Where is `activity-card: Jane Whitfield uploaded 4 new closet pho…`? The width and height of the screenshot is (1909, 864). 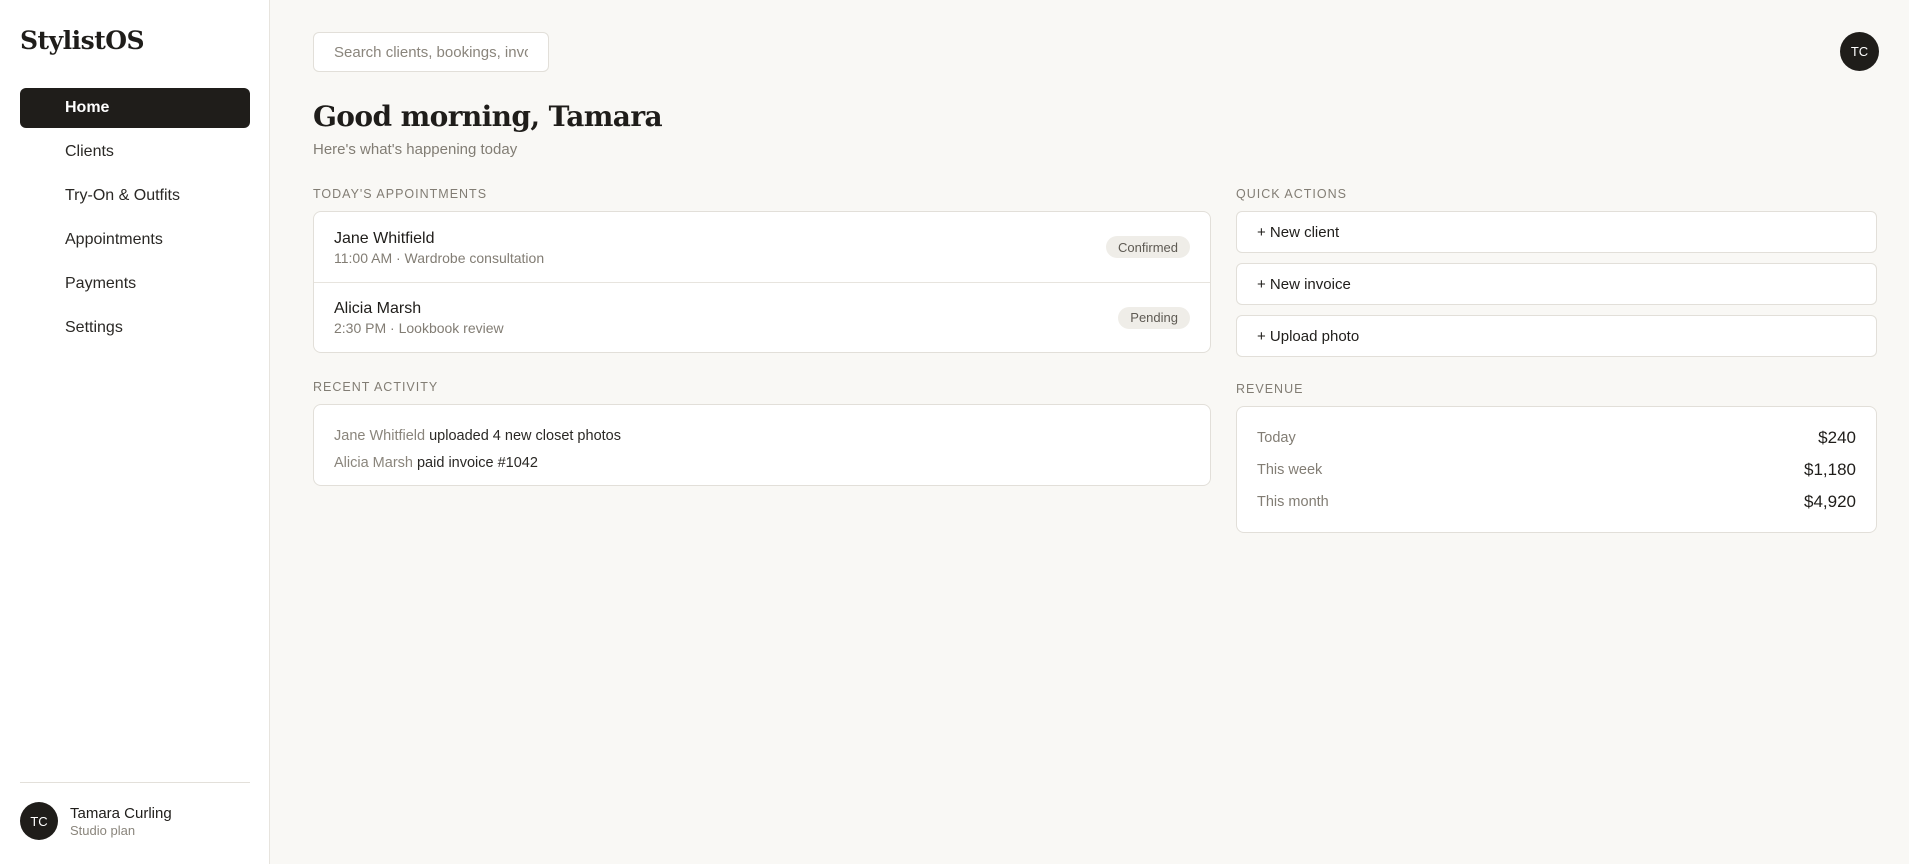
activity-card: Jane Whitfield uploaded 4 new closet pho… is located at coordinates (762, 445).